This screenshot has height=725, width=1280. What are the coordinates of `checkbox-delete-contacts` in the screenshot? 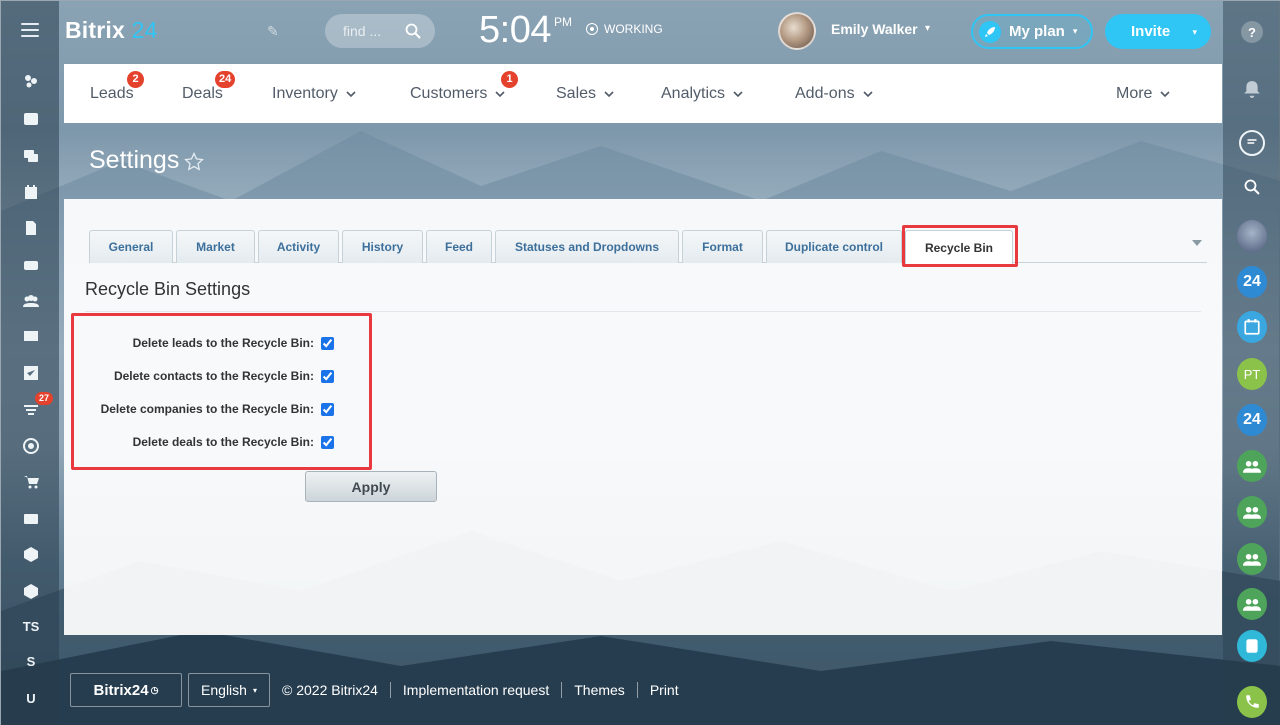 It's located at (327, 376).